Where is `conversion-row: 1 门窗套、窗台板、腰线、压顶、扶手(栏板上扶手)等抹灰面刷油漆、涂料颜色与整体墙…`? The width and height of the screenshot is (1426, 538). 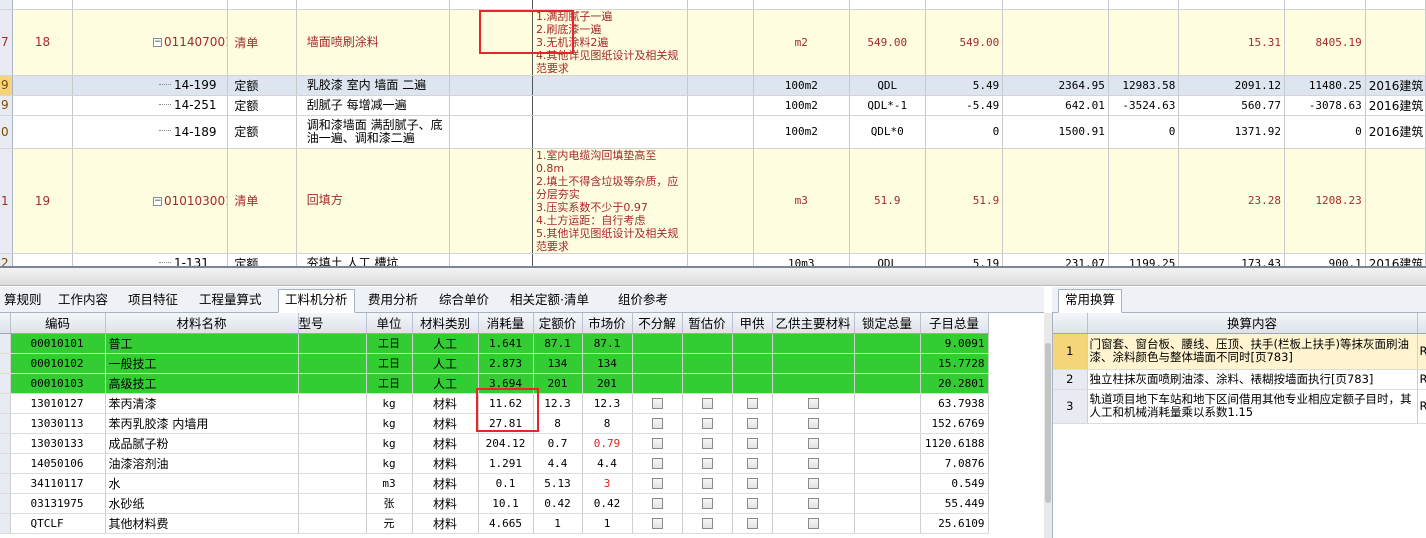
conversion-row: 1 门窗套、窗台板、腰线、压顶、扶手(栏板上扶手)等抹灰面刷油漆、涂料颜色与整体墙… is located at coordinates (1239, 351).